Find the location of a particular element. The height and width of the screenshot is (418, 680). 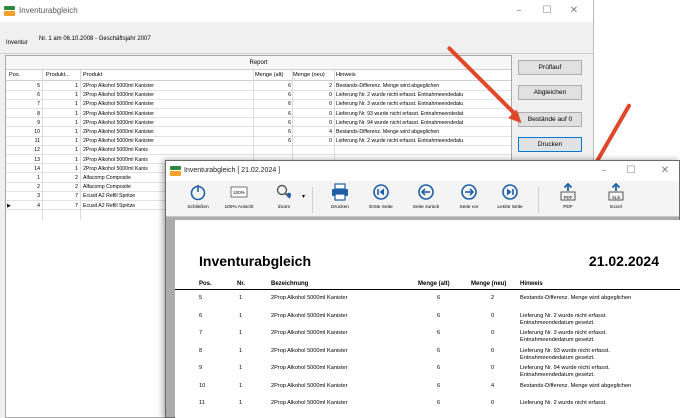

cell-pos: 3 is located at coordinates (38, 196).